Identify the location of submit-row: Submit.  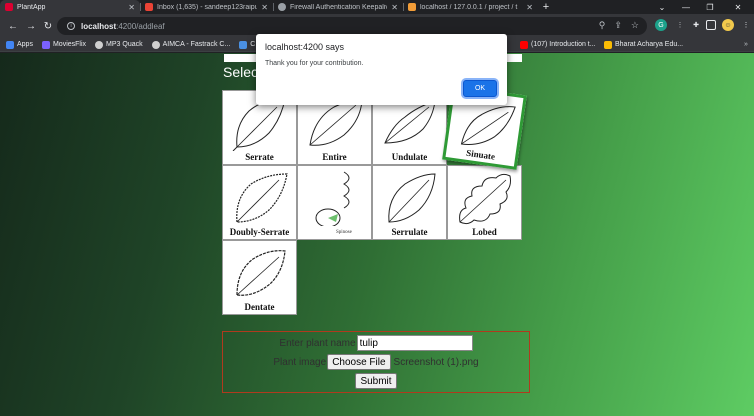
(376, 381).